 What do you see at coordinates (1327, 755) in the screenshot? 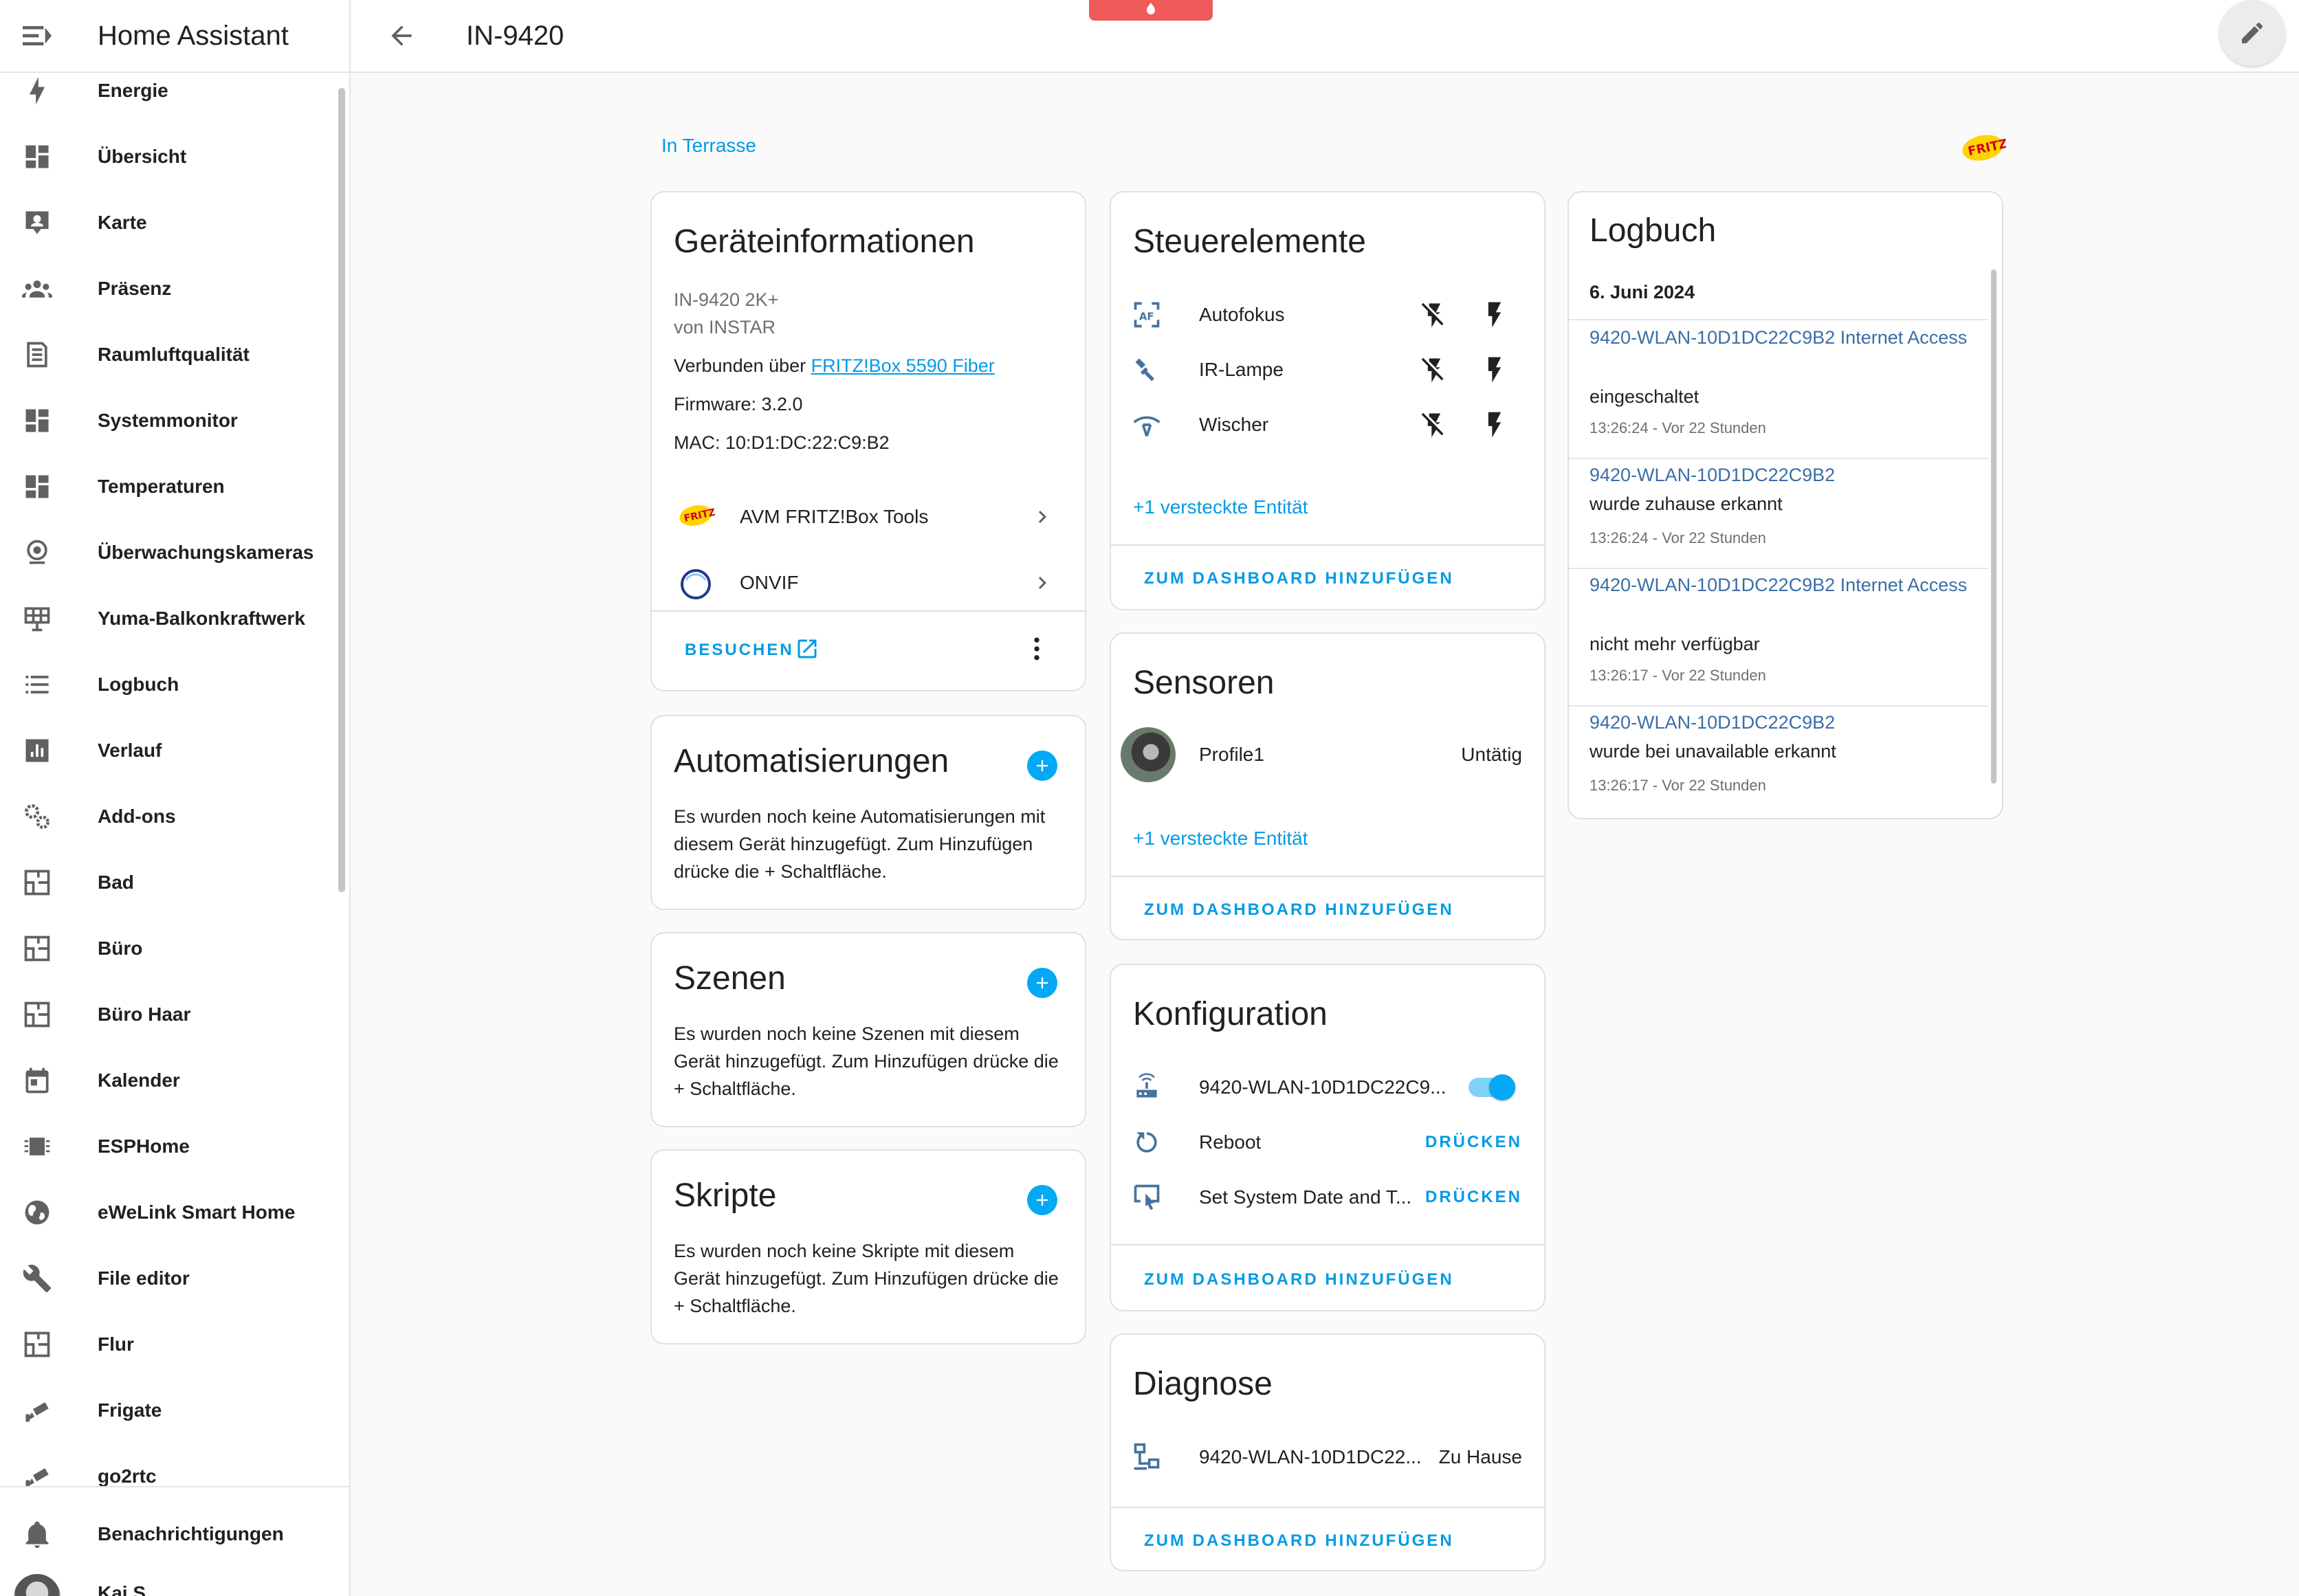
I see `sensor-row-profile1: Profile1 Untätig` at bounding box center [1327, 755].